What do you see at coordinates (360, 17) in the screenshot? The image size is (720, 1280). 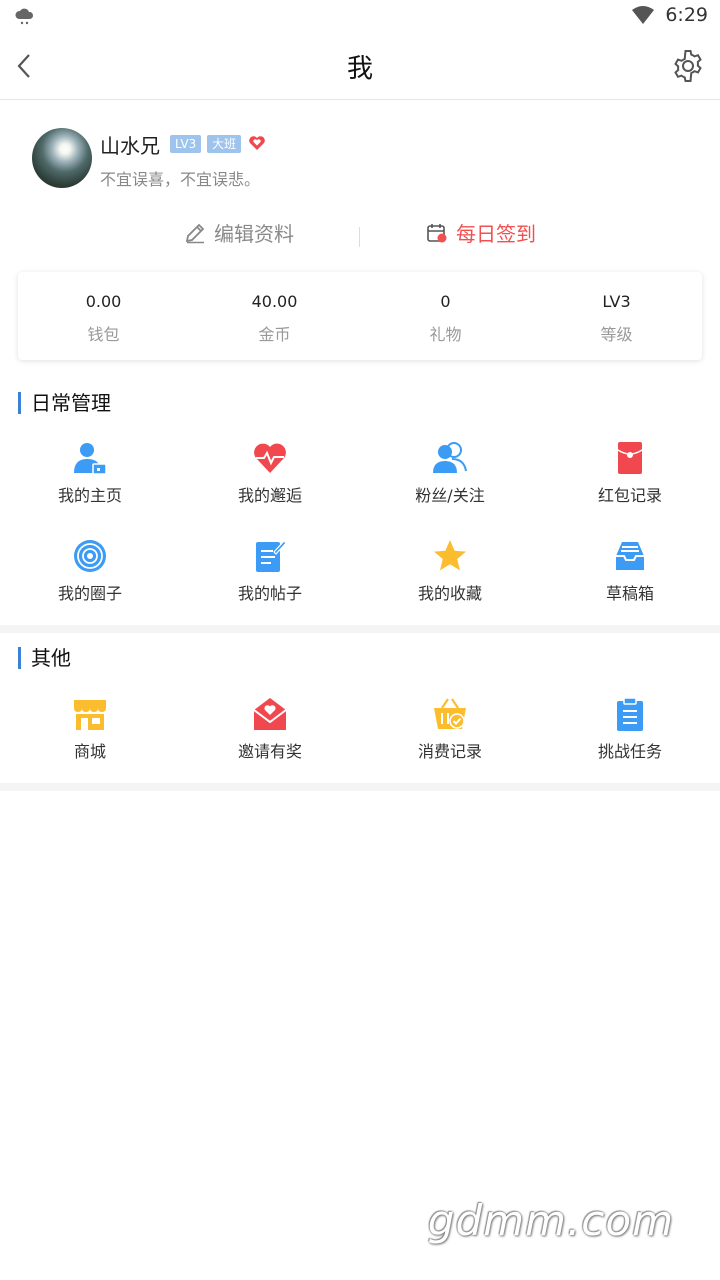 I see `status-bar: 6:29` at bounding box center [360, 17].